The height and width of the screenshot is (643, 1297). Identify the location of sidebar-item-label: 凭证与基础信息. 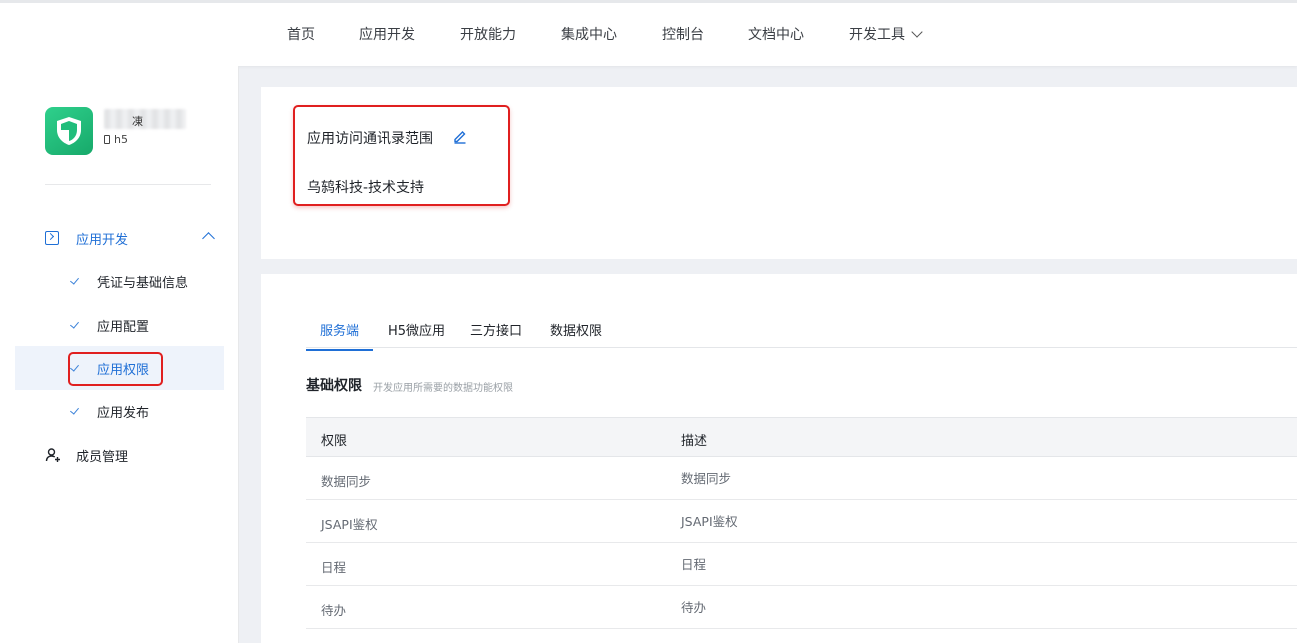
(143, 283).